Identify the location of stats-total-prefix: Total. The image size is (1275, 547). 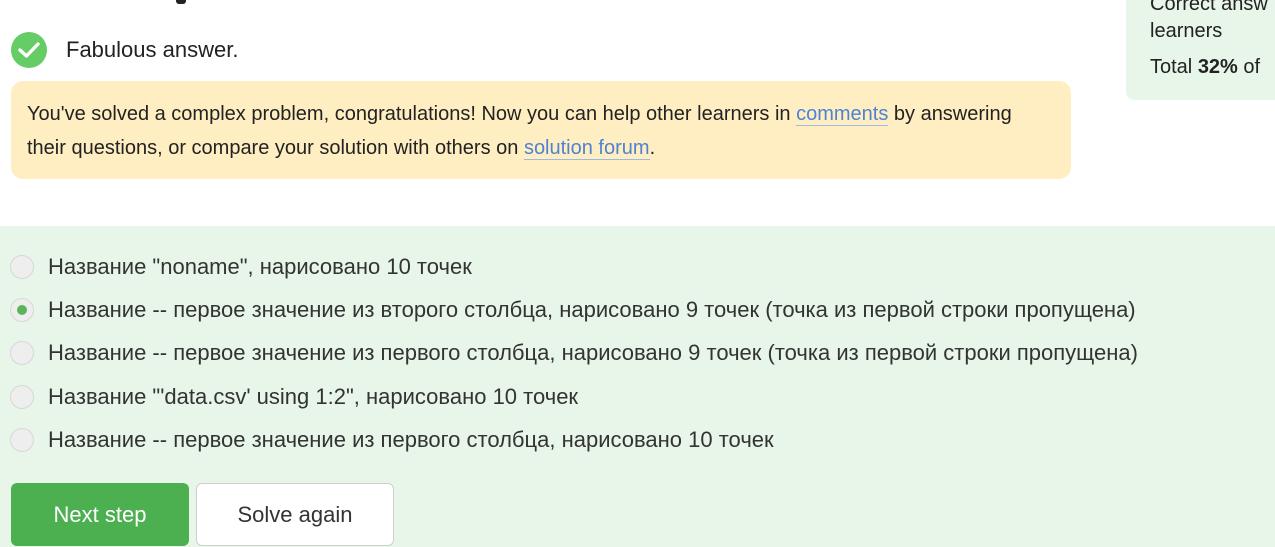
(1174, 67).